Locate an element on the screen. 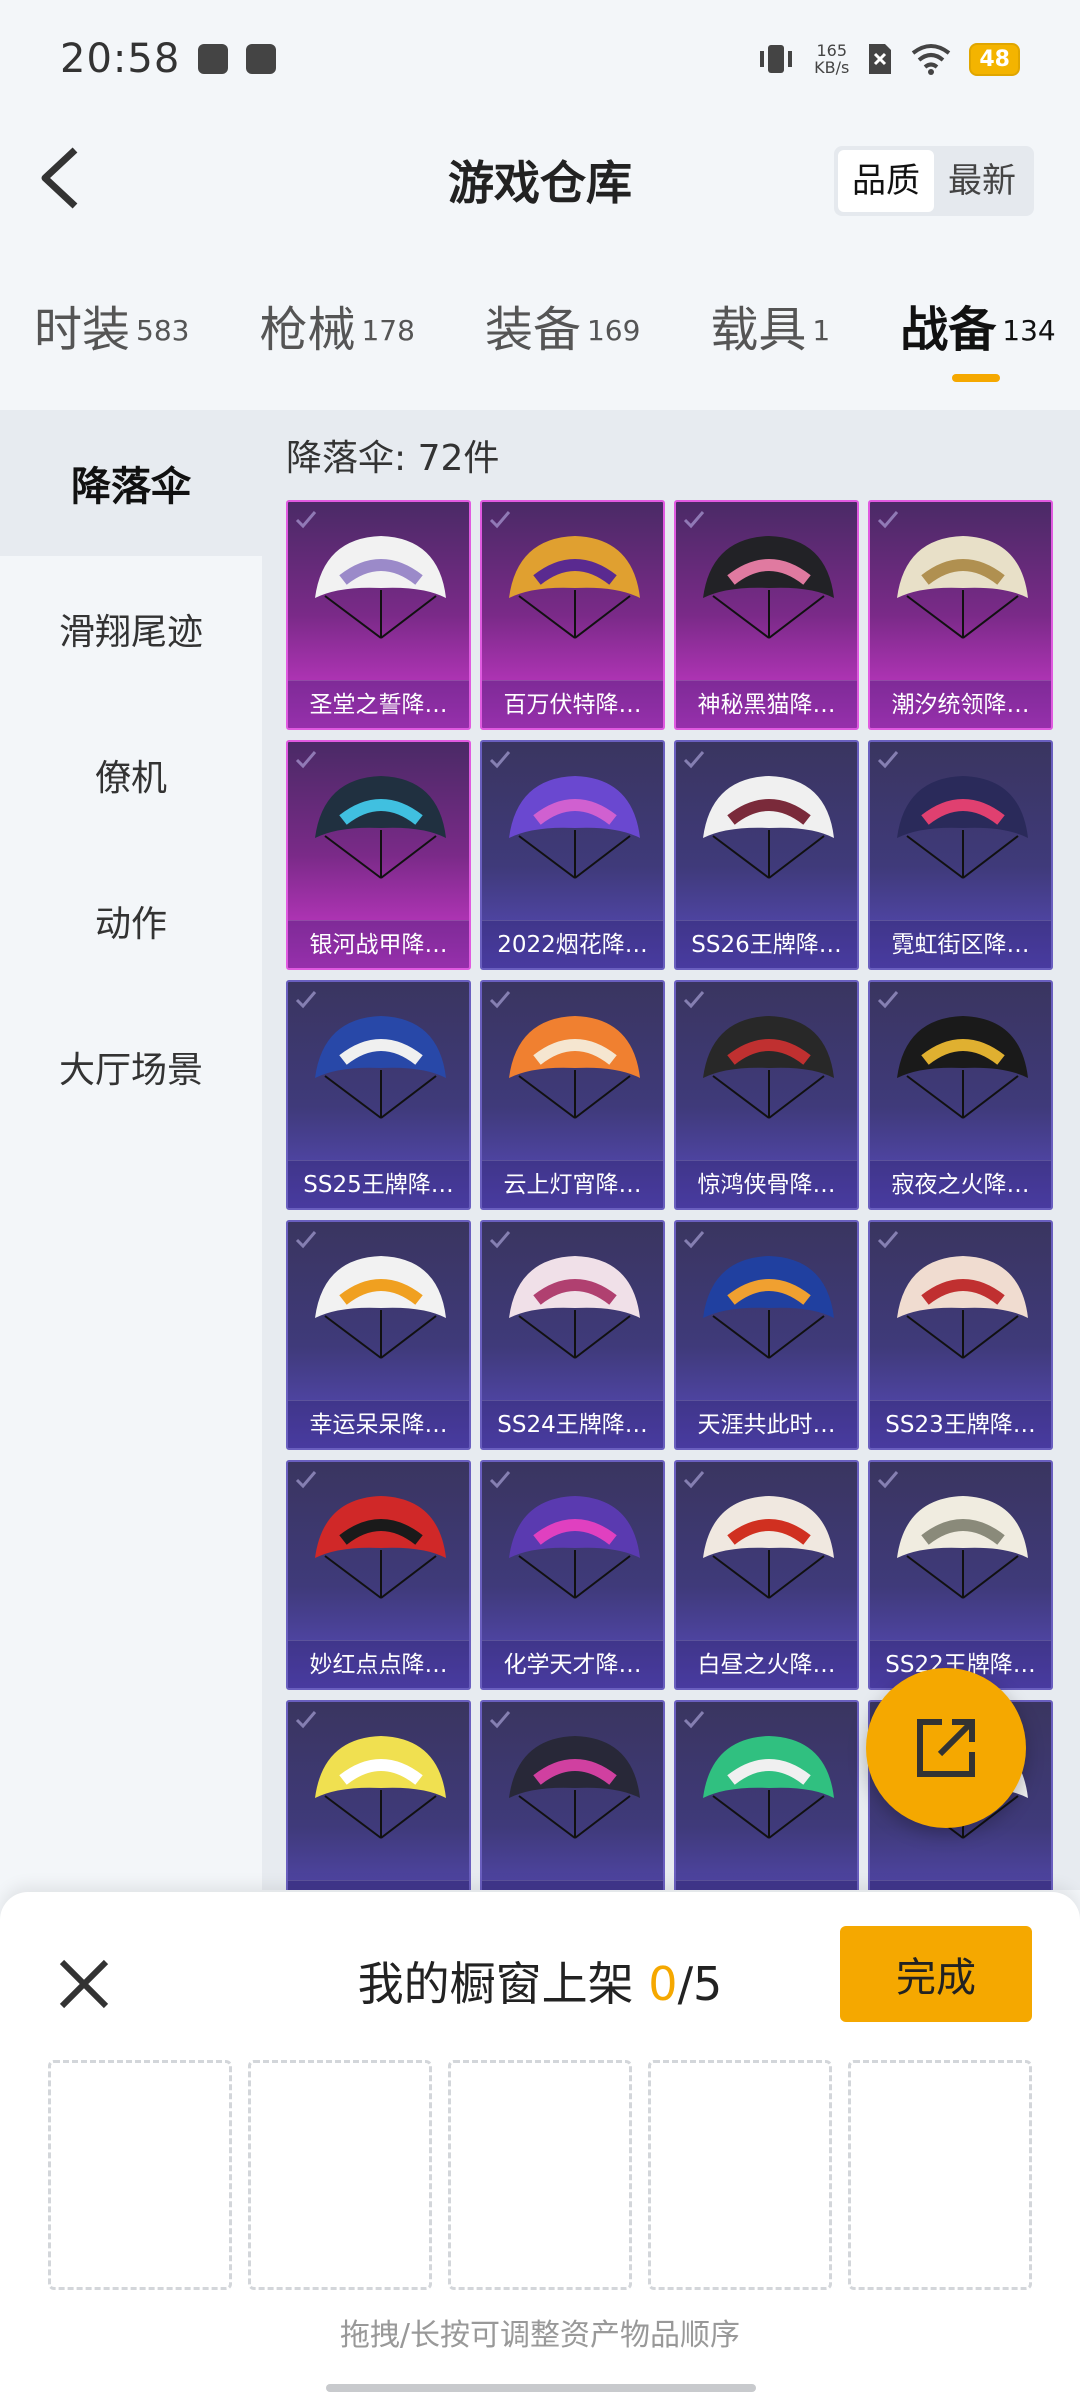 This screenshot has width=1080, height=2400. wifi-icon is located at coordinates (931, 59).